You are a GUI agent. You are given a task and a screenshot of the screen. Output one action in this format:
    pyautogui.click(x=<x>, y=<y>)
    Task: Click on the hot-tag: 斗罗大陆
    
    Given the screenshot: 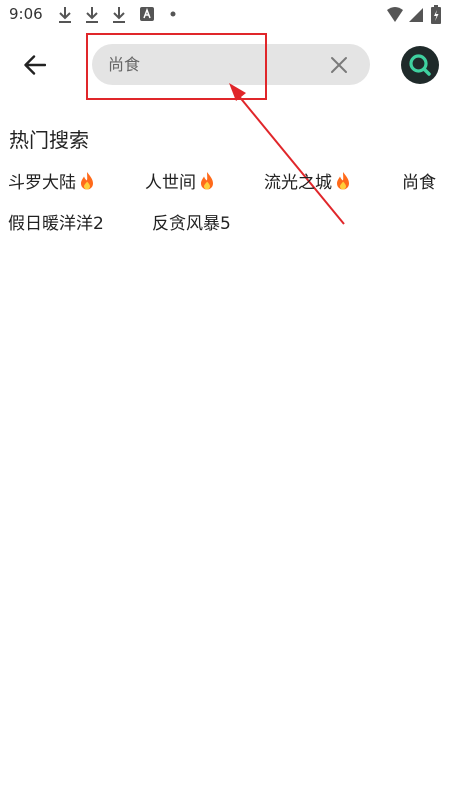 What is the action you would take?
    pyautogui.click(x=52, y=180)
    